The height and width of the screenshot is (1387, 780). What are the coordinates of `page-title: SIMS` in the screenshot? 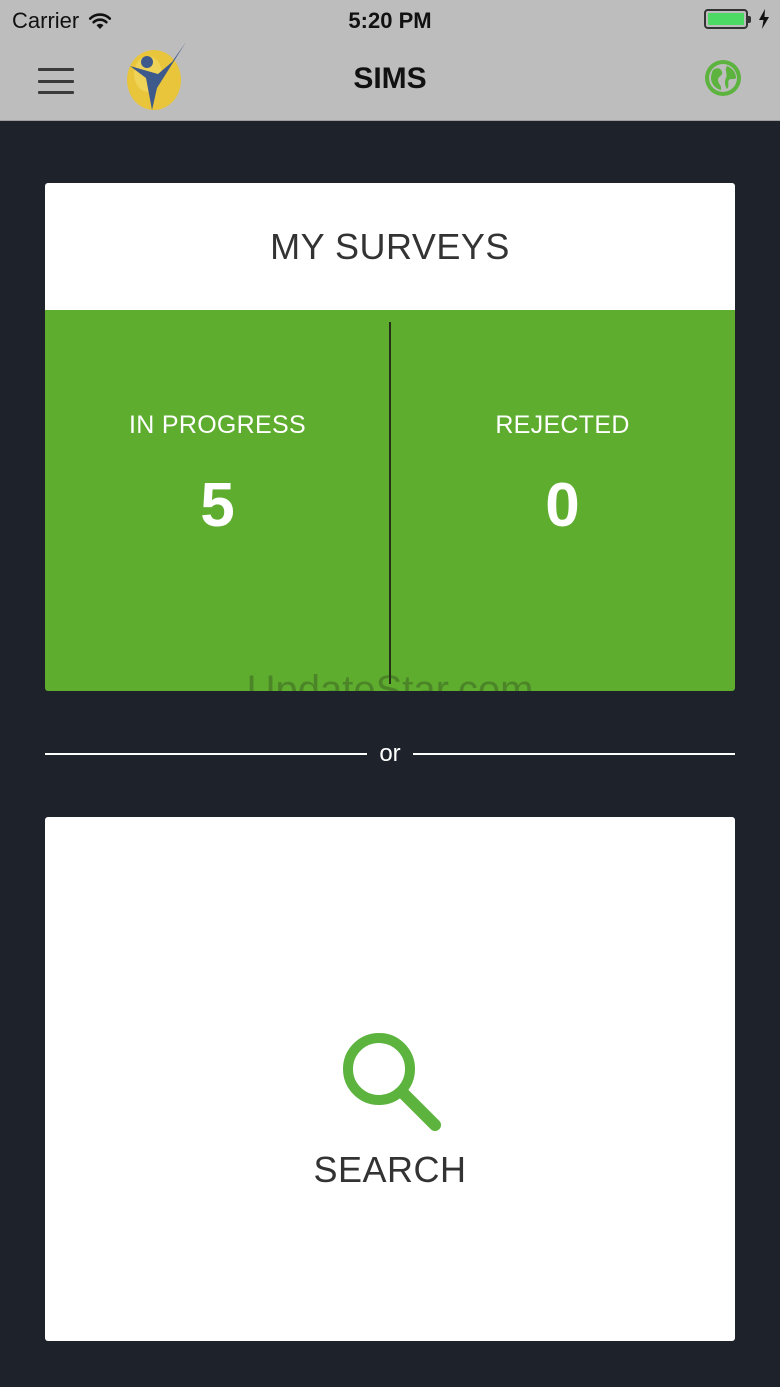 It's located at (390, 78).